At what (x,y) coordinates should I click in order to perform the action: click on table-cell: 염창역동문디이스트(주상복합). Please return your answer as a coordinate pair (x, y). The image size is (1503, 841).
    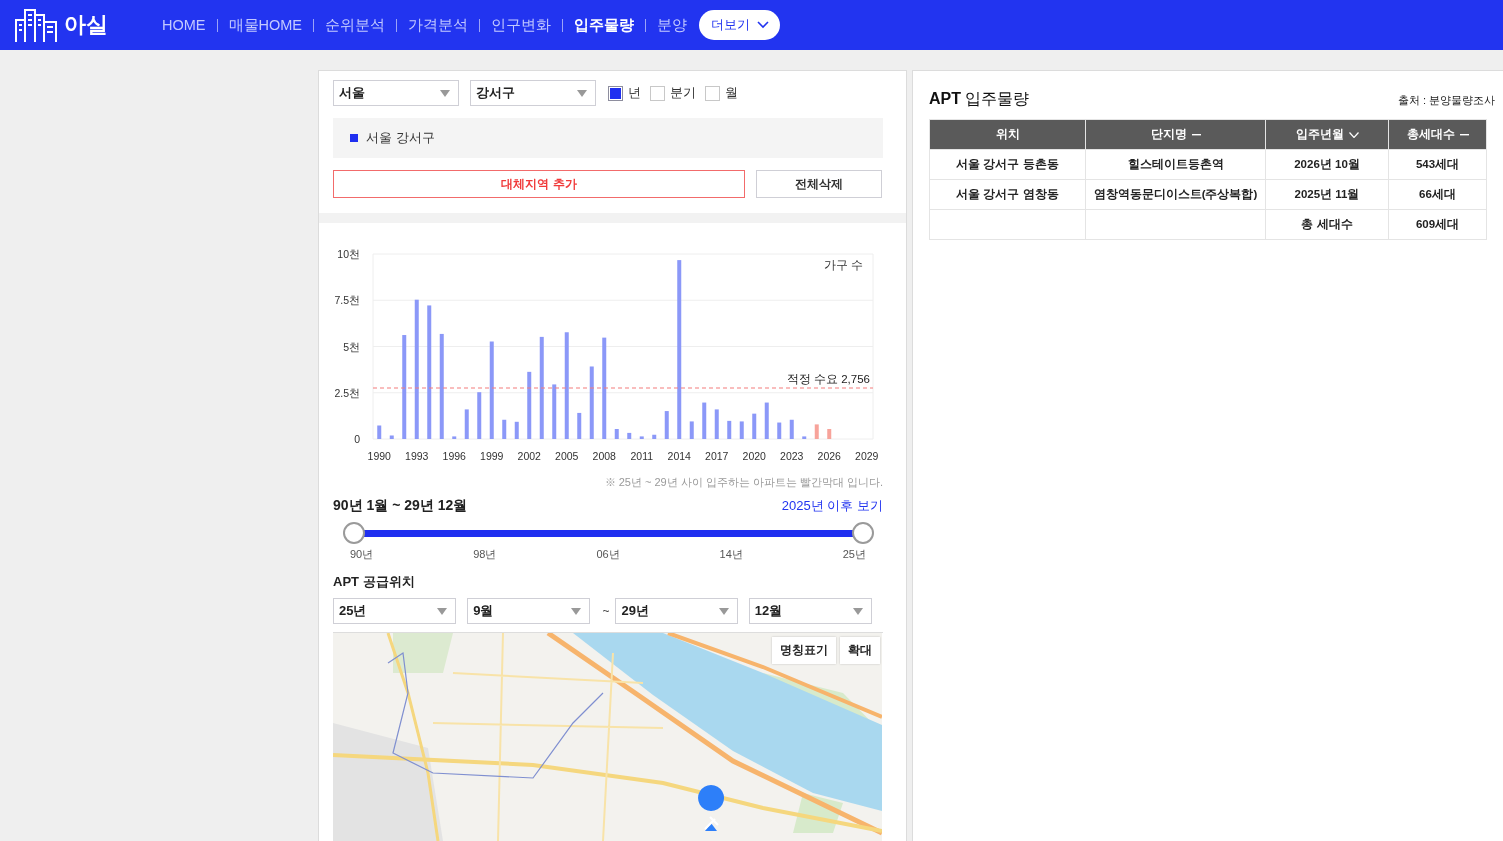
    Looking at the image, I should click on (1175, 194).